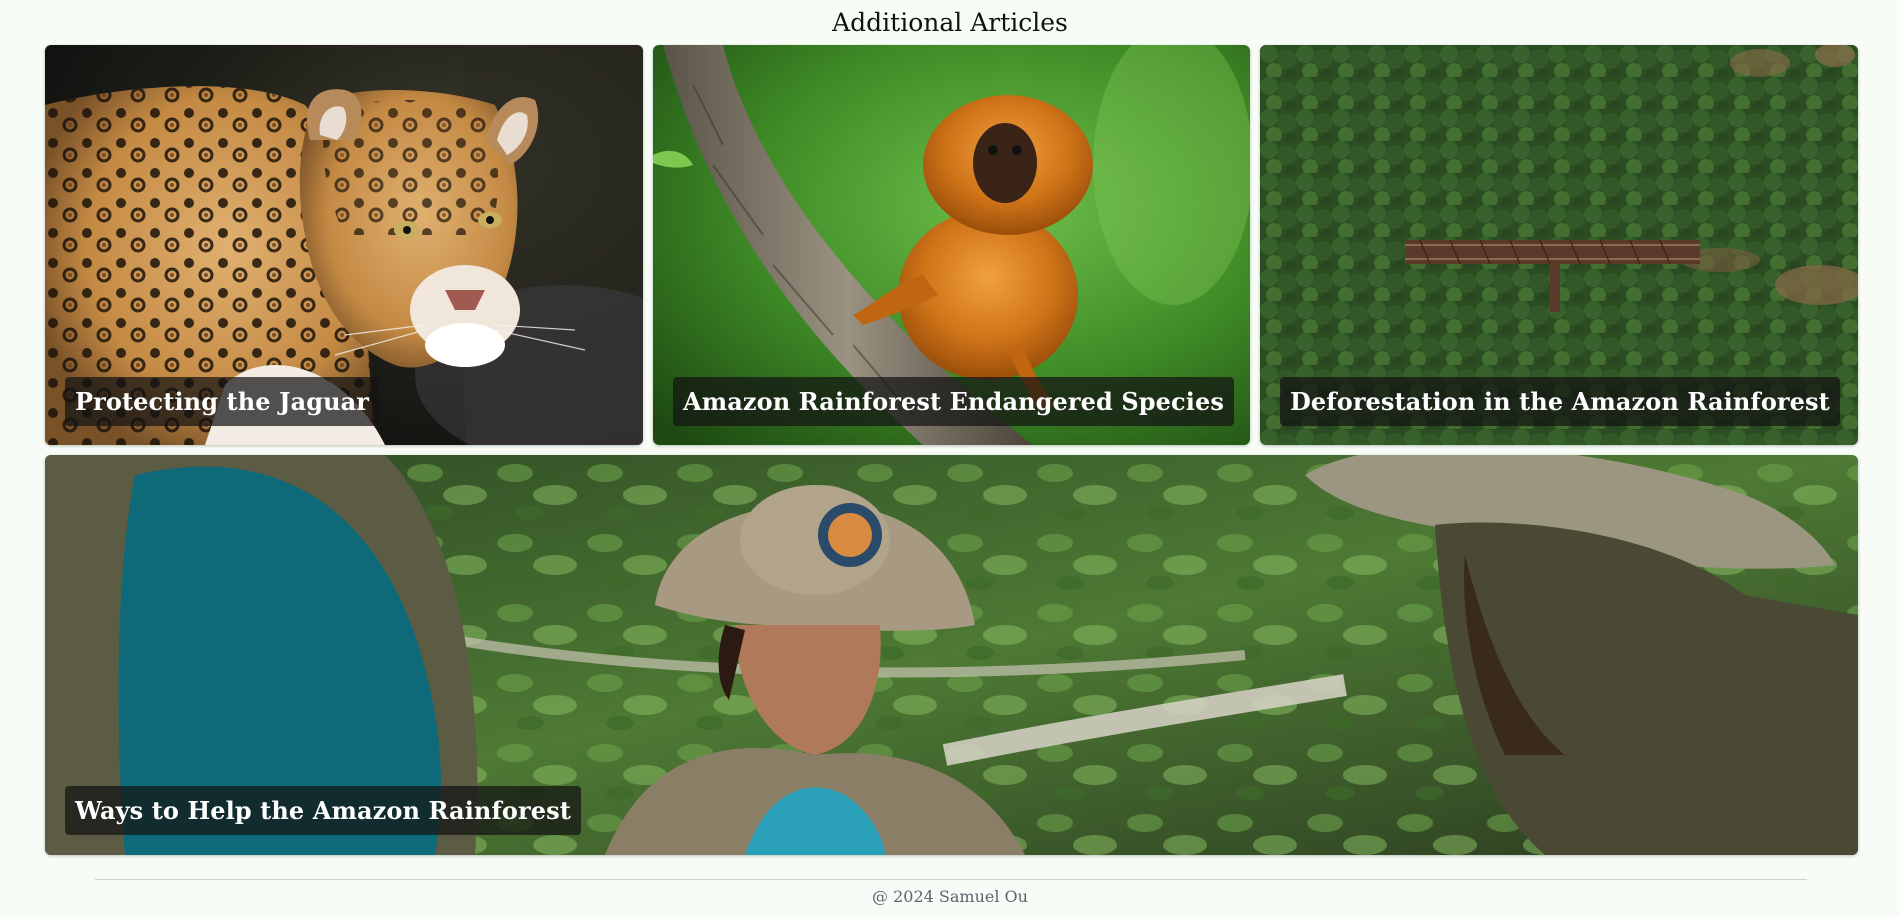 This screenshot has width=1900, height=917. What do you see at coordinates (950, 896) in the screenshot?
I see `footer-copyright: @ 2024 Samuel Ou` at bounding box center [950, 896].